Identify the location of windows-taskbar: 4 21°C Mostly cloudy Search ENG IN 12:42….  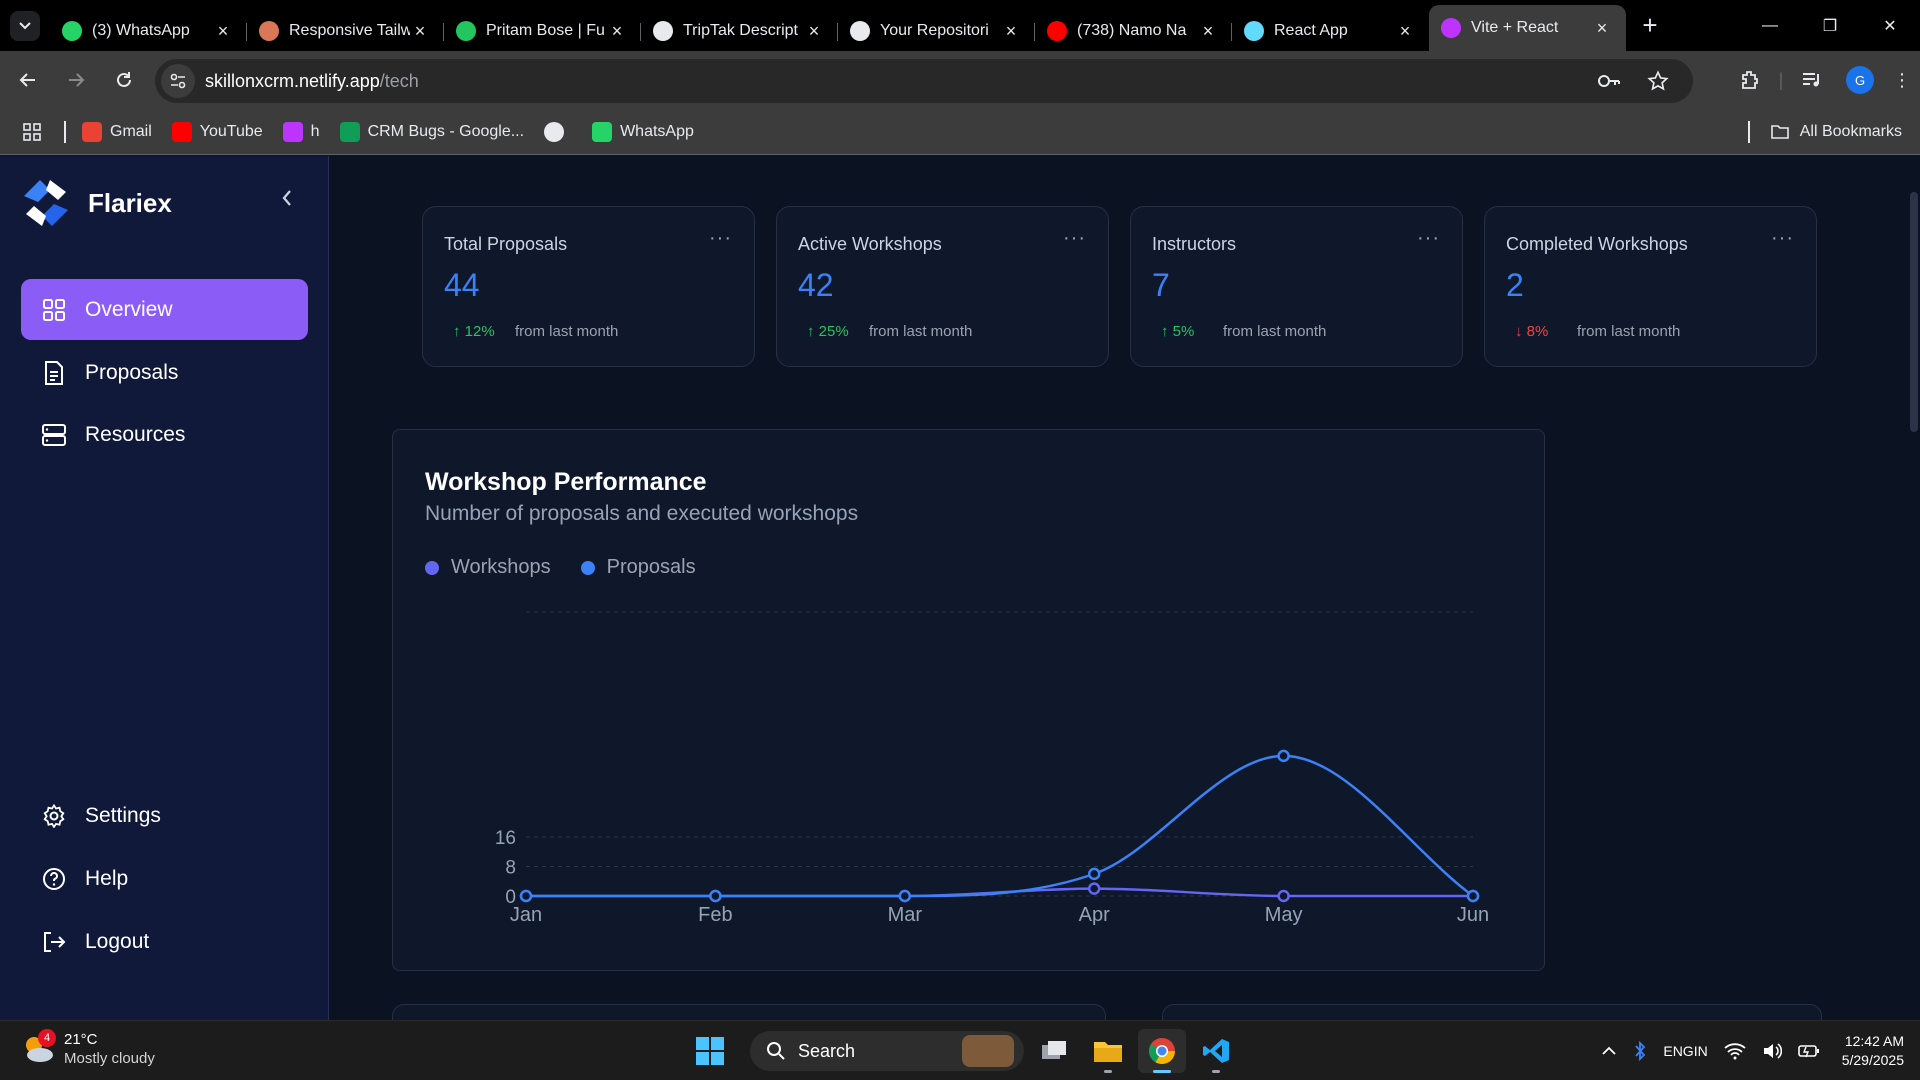
(960, 1050).